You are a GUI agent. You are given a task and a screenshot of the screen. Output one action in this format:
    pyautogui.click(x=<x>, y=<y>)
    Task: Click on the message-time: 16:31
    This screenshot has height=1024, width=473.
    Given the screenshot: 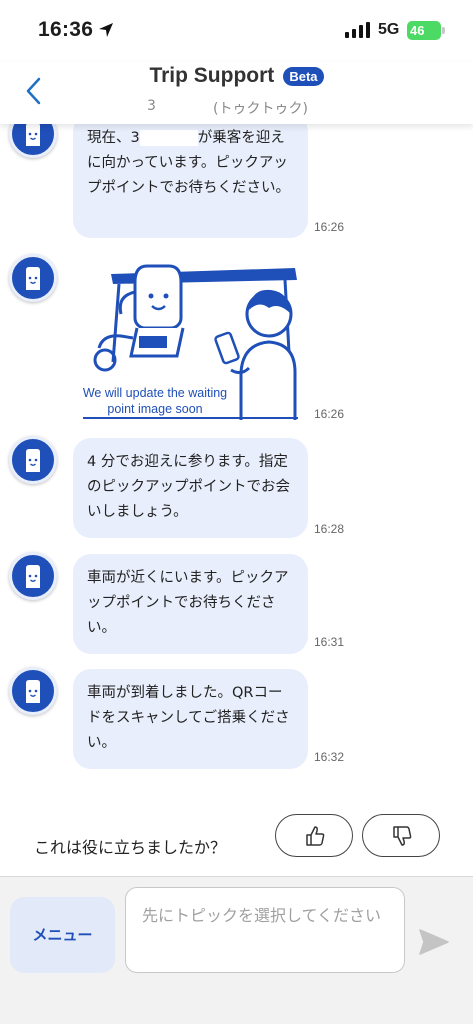 What is the action you would take?
    pyautogui.click(x=329, y=642)
    